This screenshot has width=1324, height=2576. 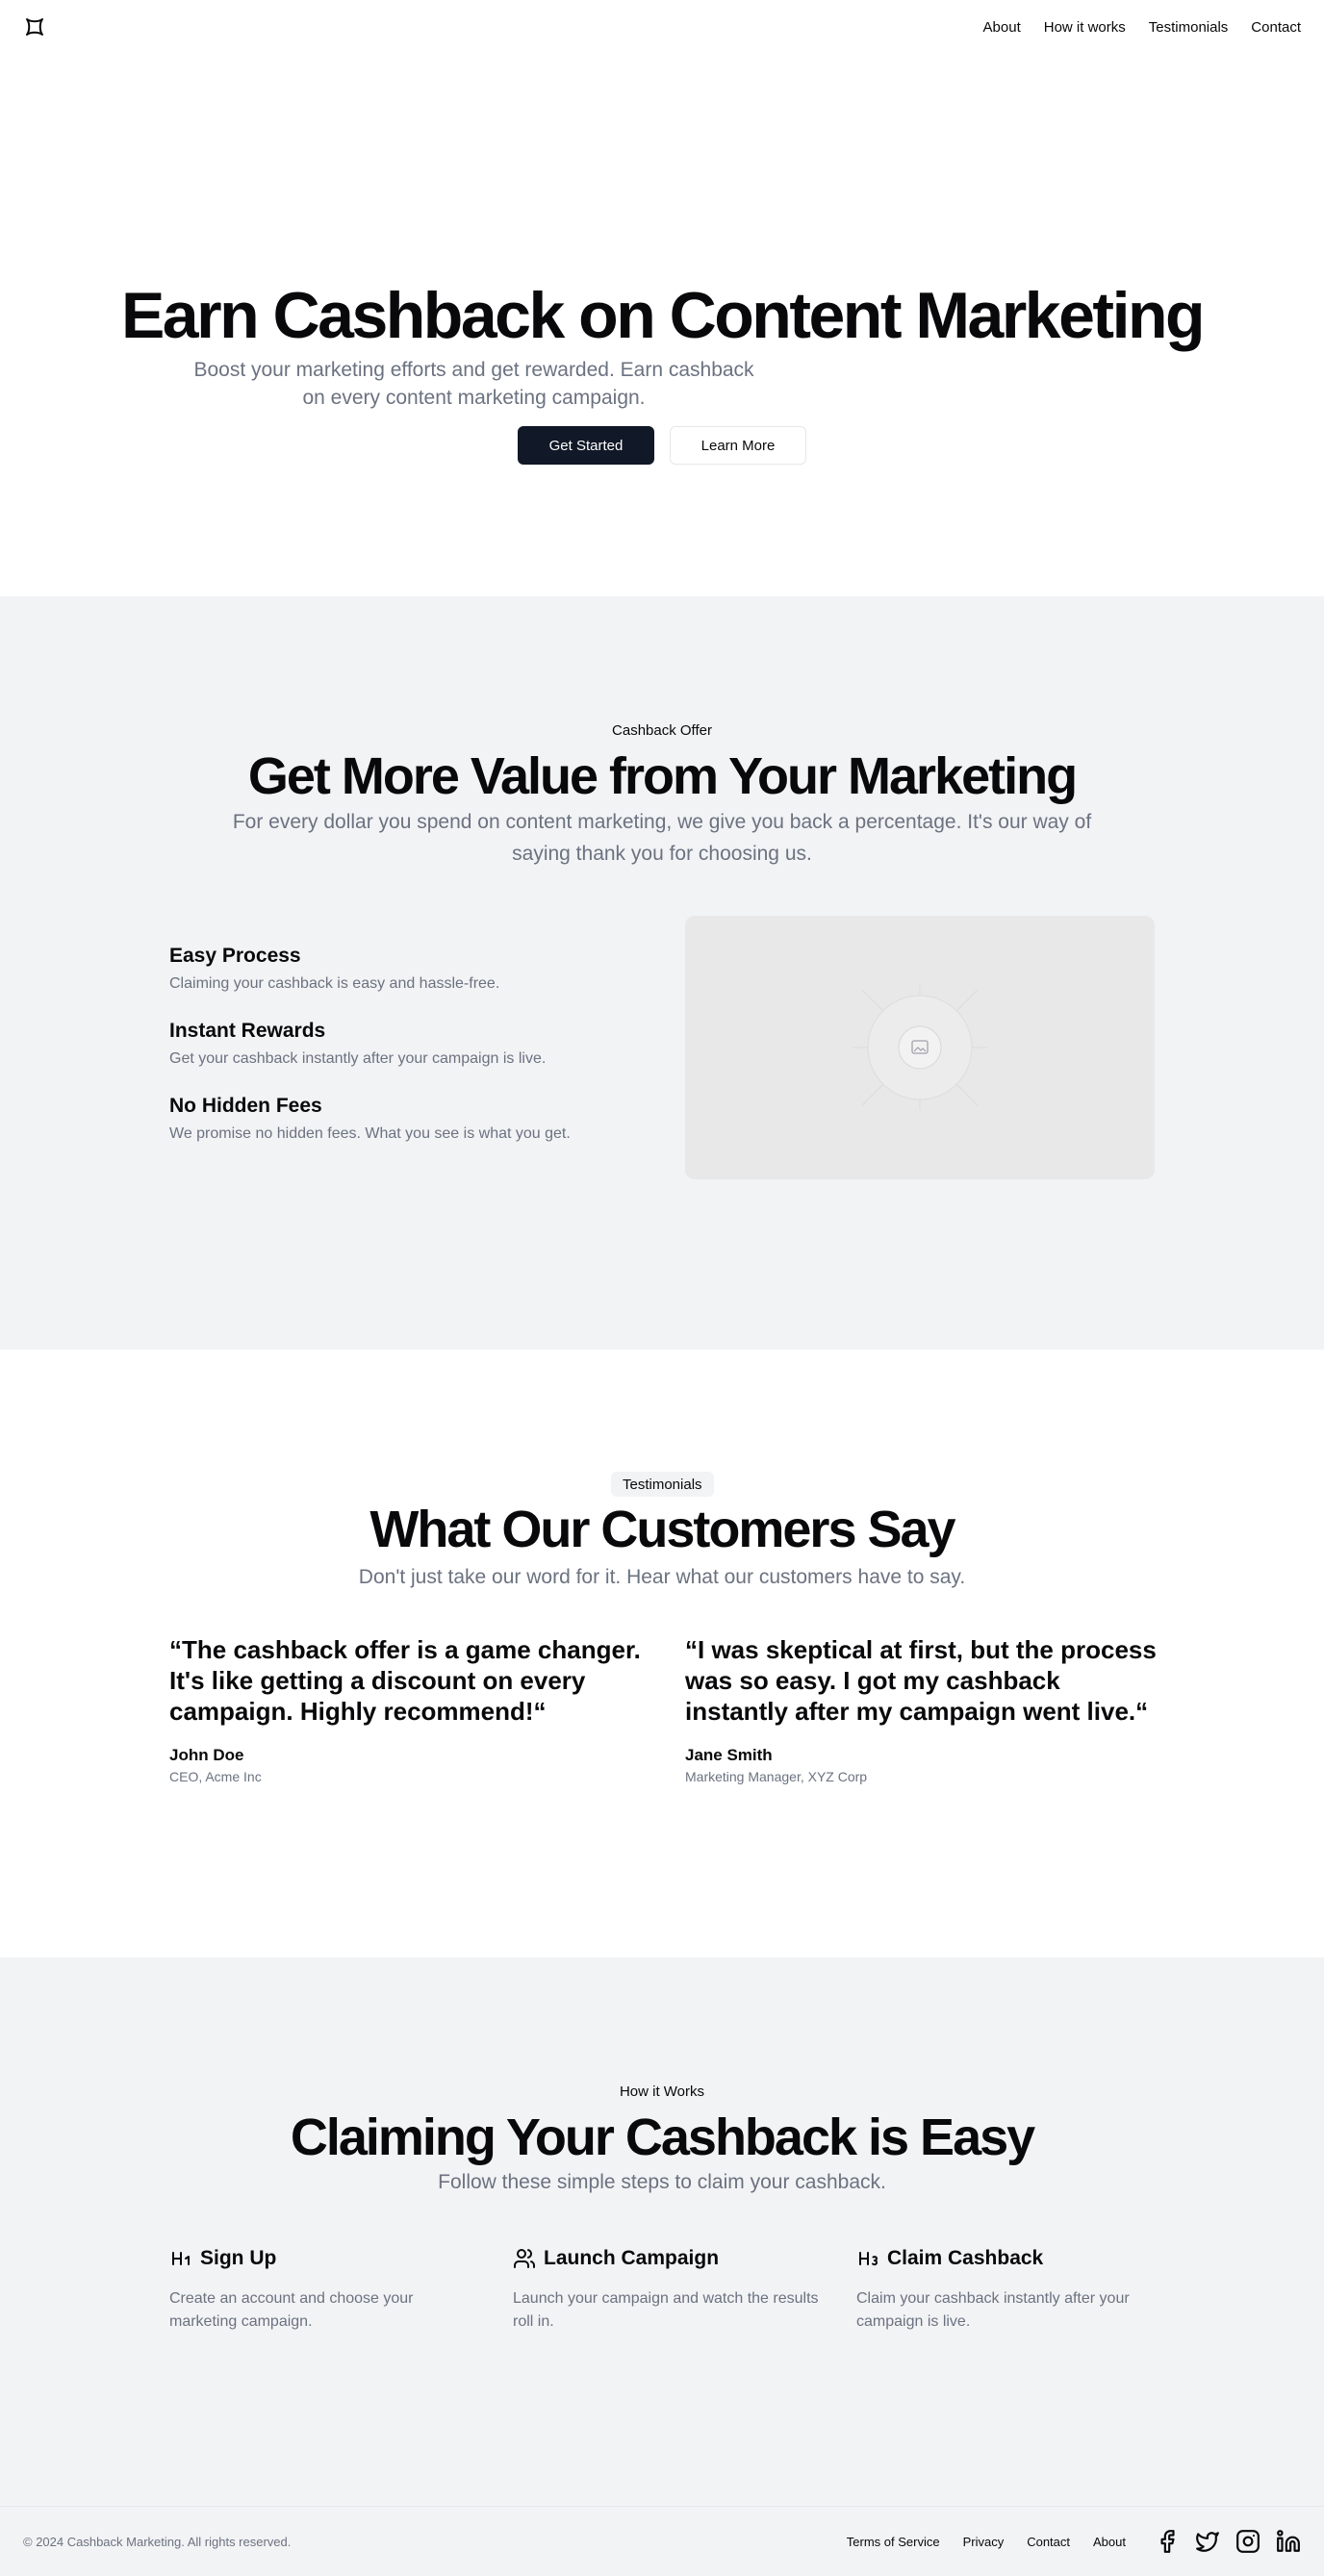 What do you see at coordinates (1002, 27) in the screenshot?
I see `nav-about: About` at bounding box center [1002, 27].